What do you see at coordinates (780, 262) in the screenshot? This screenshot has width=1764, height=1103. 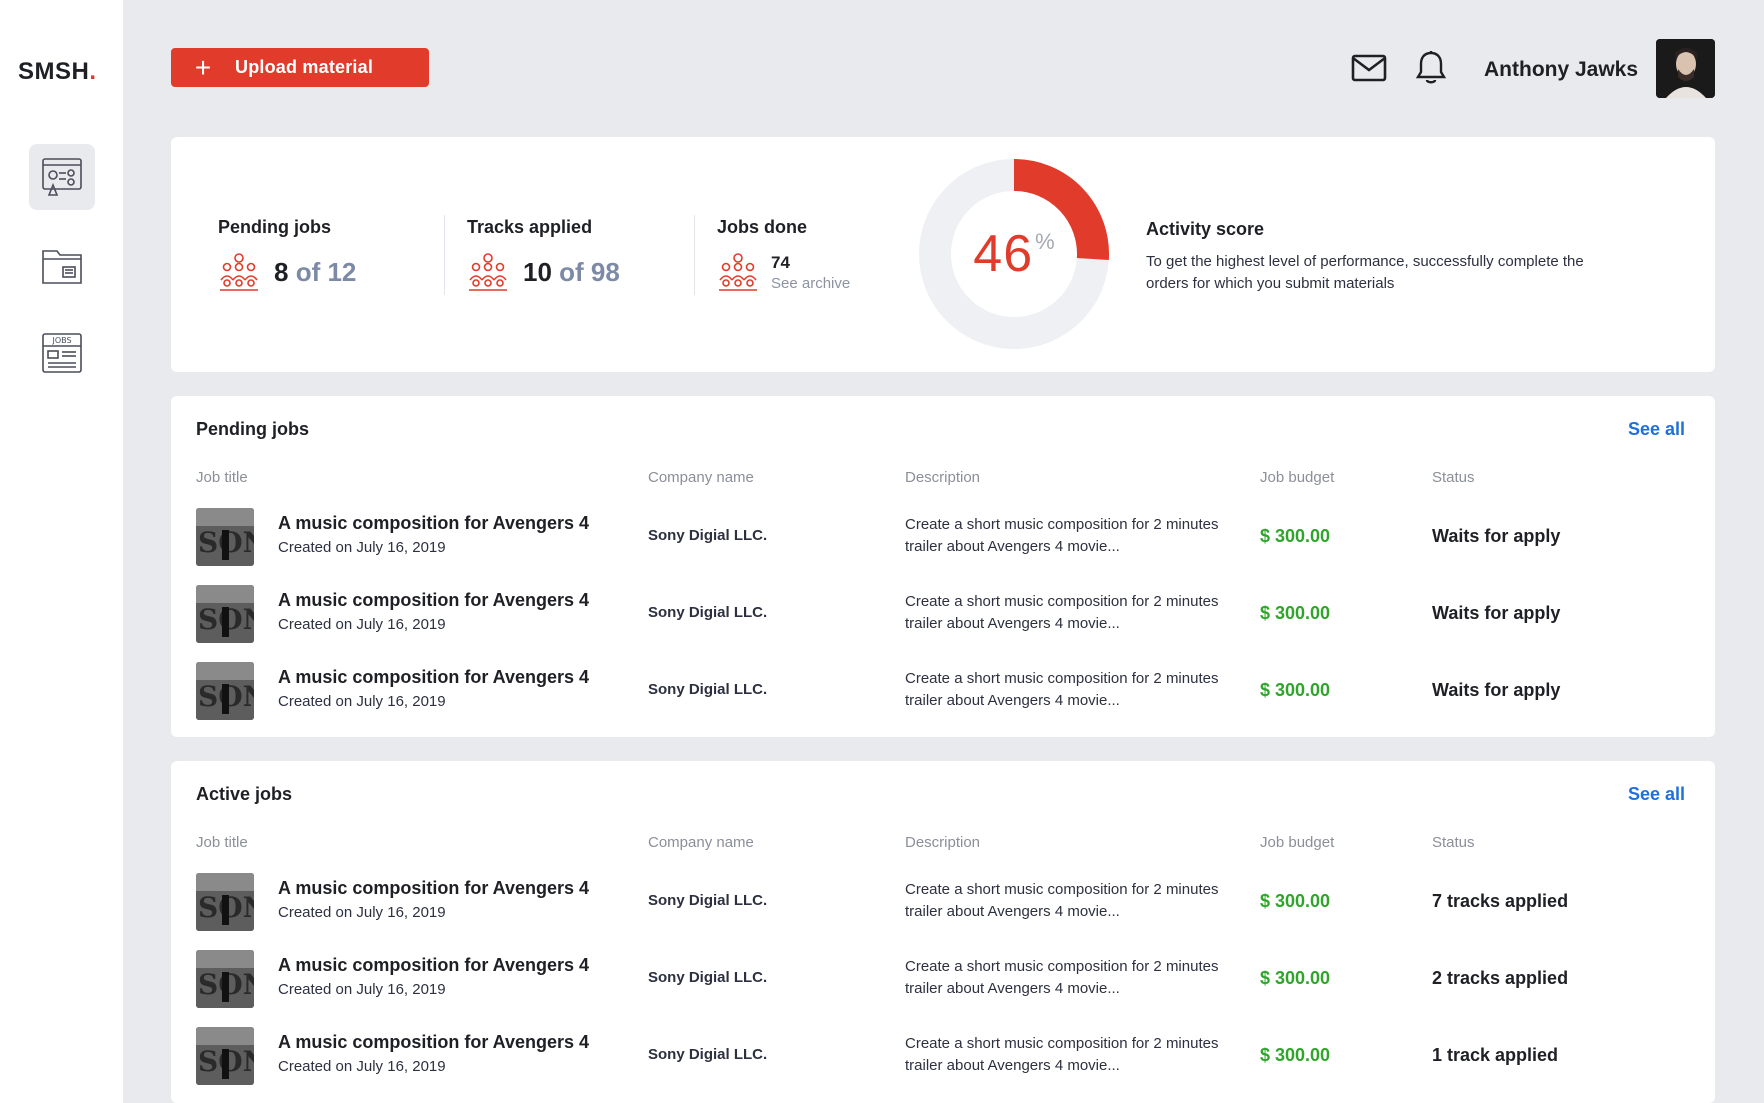 I see `stat-value: 74` at bounding box center [780, 262].